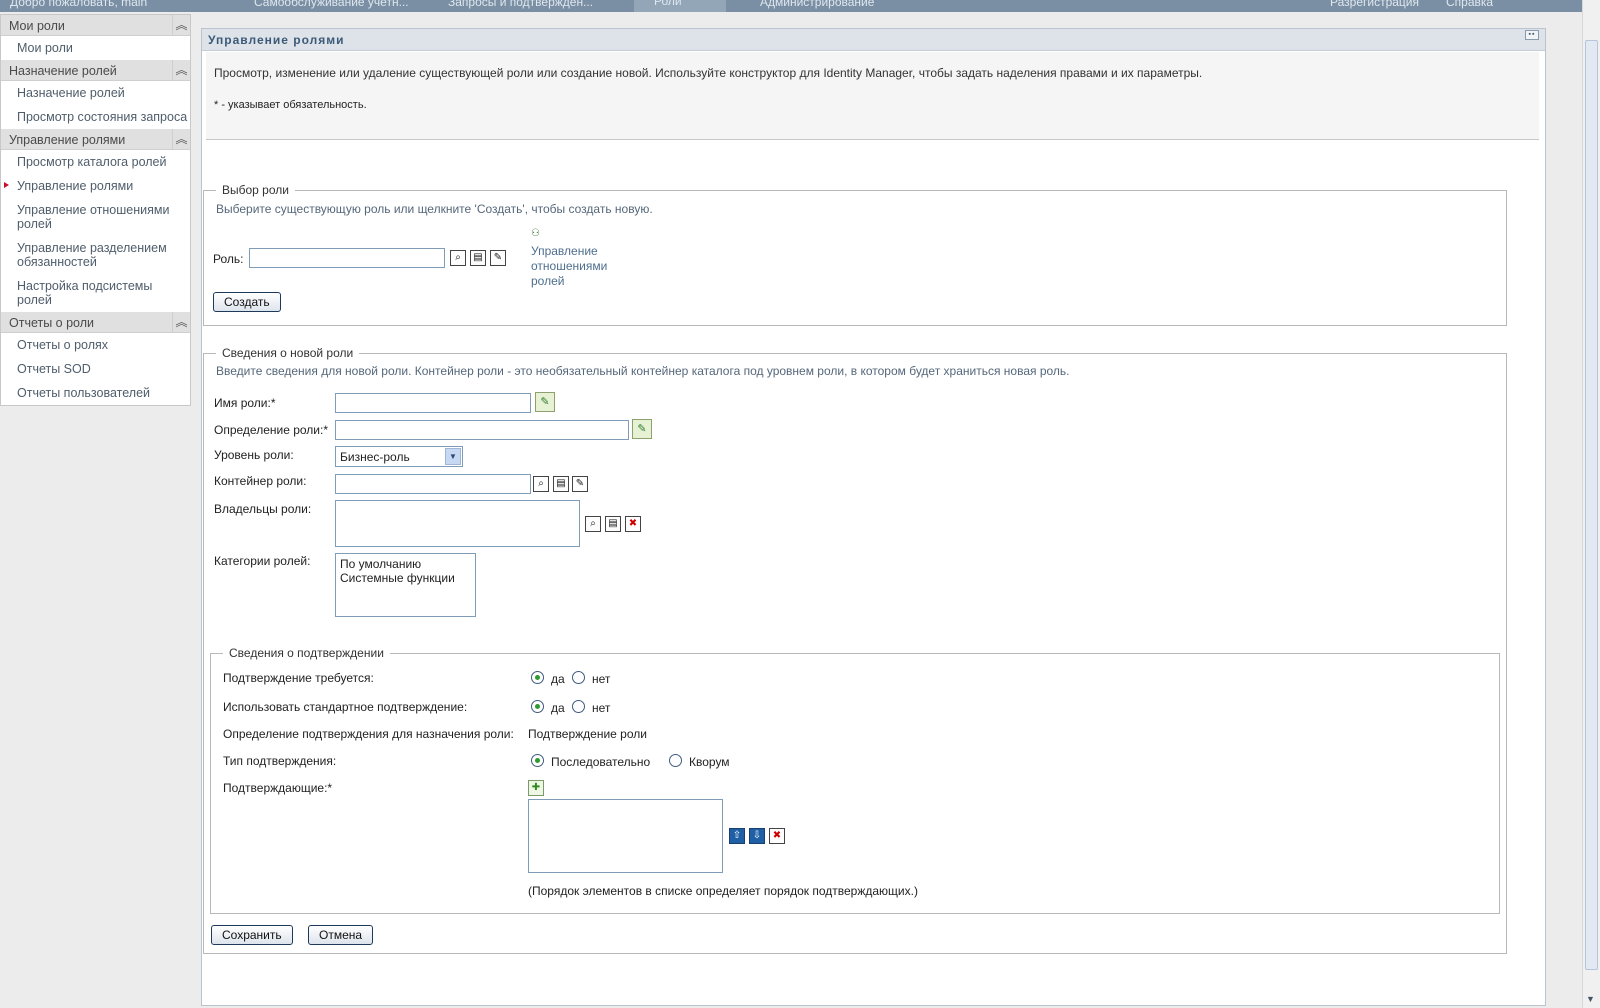 The height and width of the screenshot is (1008, 1600). What do you see at coordinates (680, 6) in the screenshot?
I see `tab-roles: Роли` at bounding box center [680, 6].